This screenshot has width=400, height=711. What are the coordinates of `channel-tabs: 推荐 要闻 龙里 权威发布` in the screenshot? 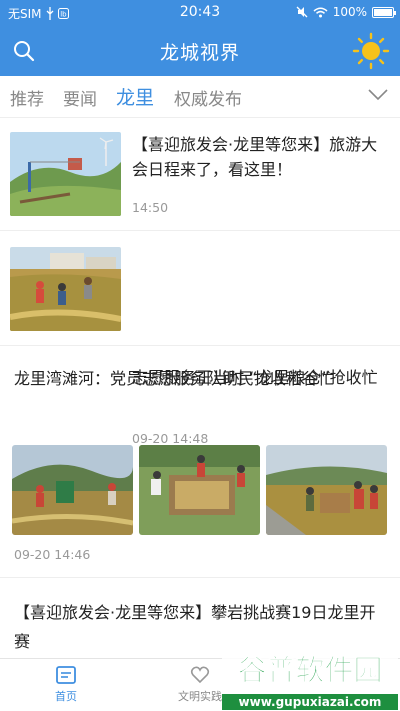 It's located at (200, 97).